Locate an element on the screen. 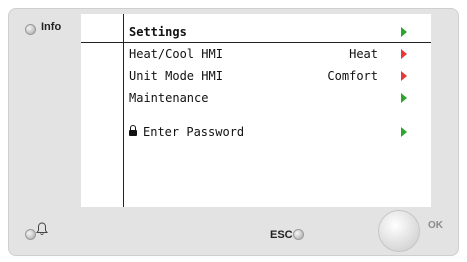 This screenshot has width=467, height=262. screen-title: Settings is located at coordinates (158, 32).